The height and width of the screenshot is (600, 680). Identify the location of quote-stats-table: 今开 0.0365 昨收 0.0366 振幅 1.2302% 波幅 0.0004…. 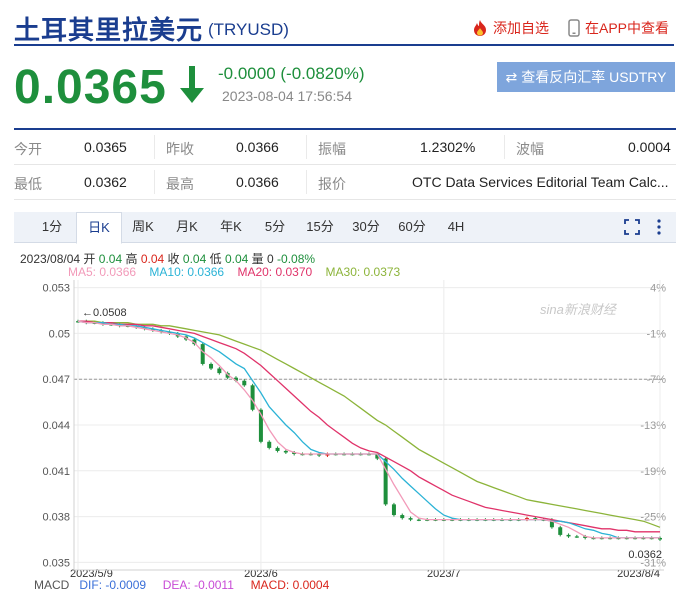
(345, 164).